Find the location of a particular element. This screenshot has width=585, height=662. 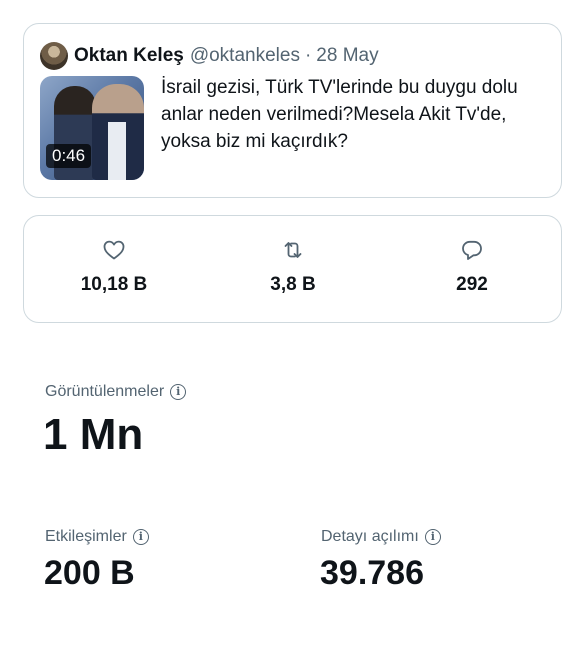

engagements-label: Etkileşimler i is located at coordinates (97, 537).